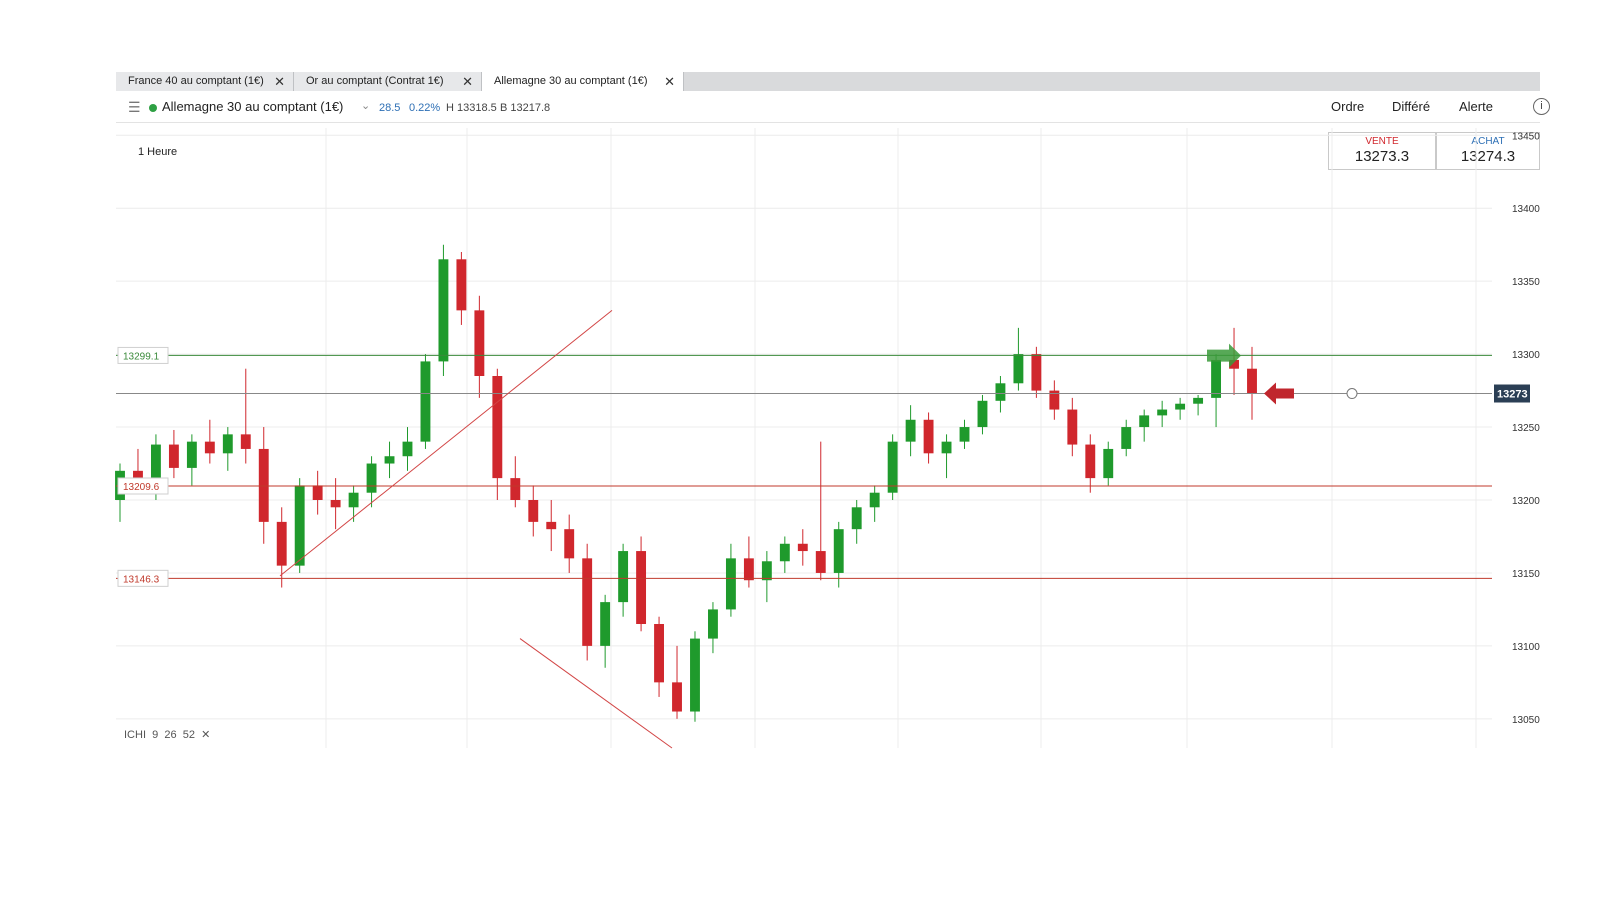  I want to click on y-tick-label: 13050, so click(1526, 720).